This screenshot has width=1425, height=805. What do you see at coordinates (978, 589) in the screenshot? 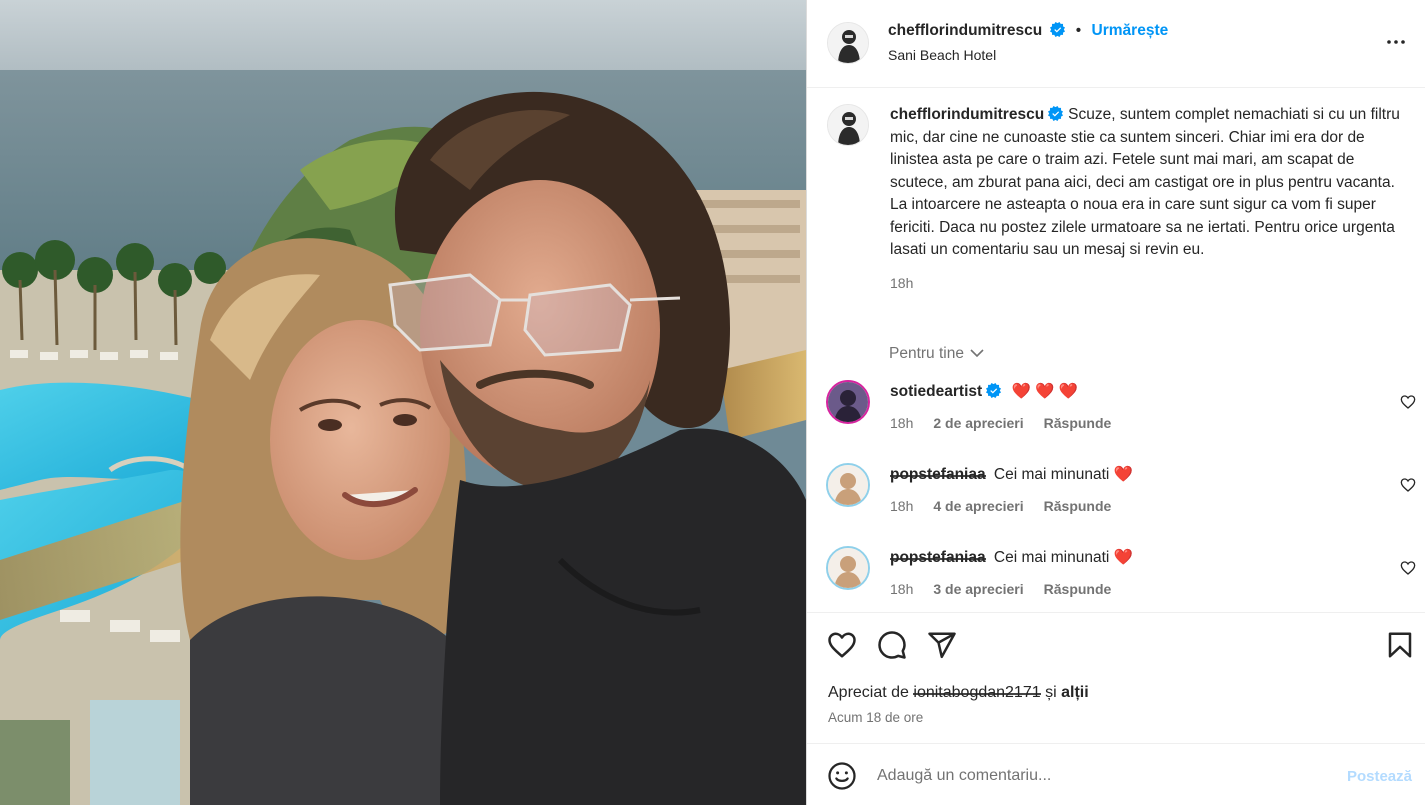
I see `comment-likes-count: 3 de aprecieri` at bounding box center [978, 589].